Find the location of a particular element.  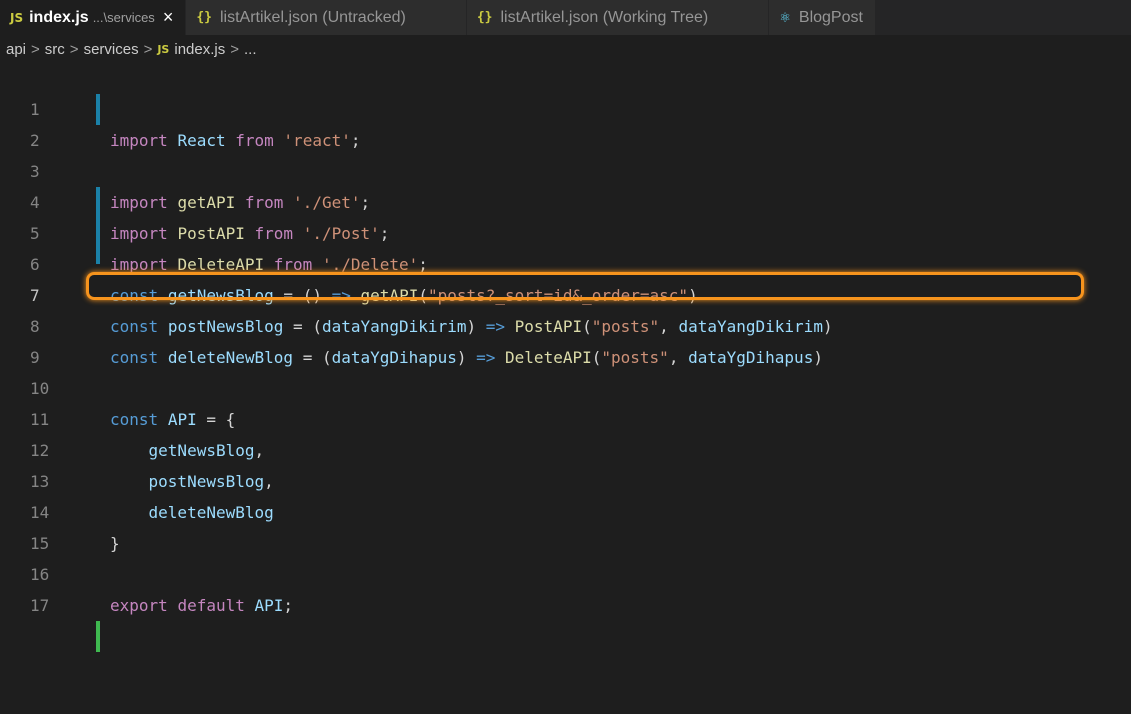

tab-listartikel-untracked: {} listArtikel.json (Untracked) is located at coordinates (326, 17).